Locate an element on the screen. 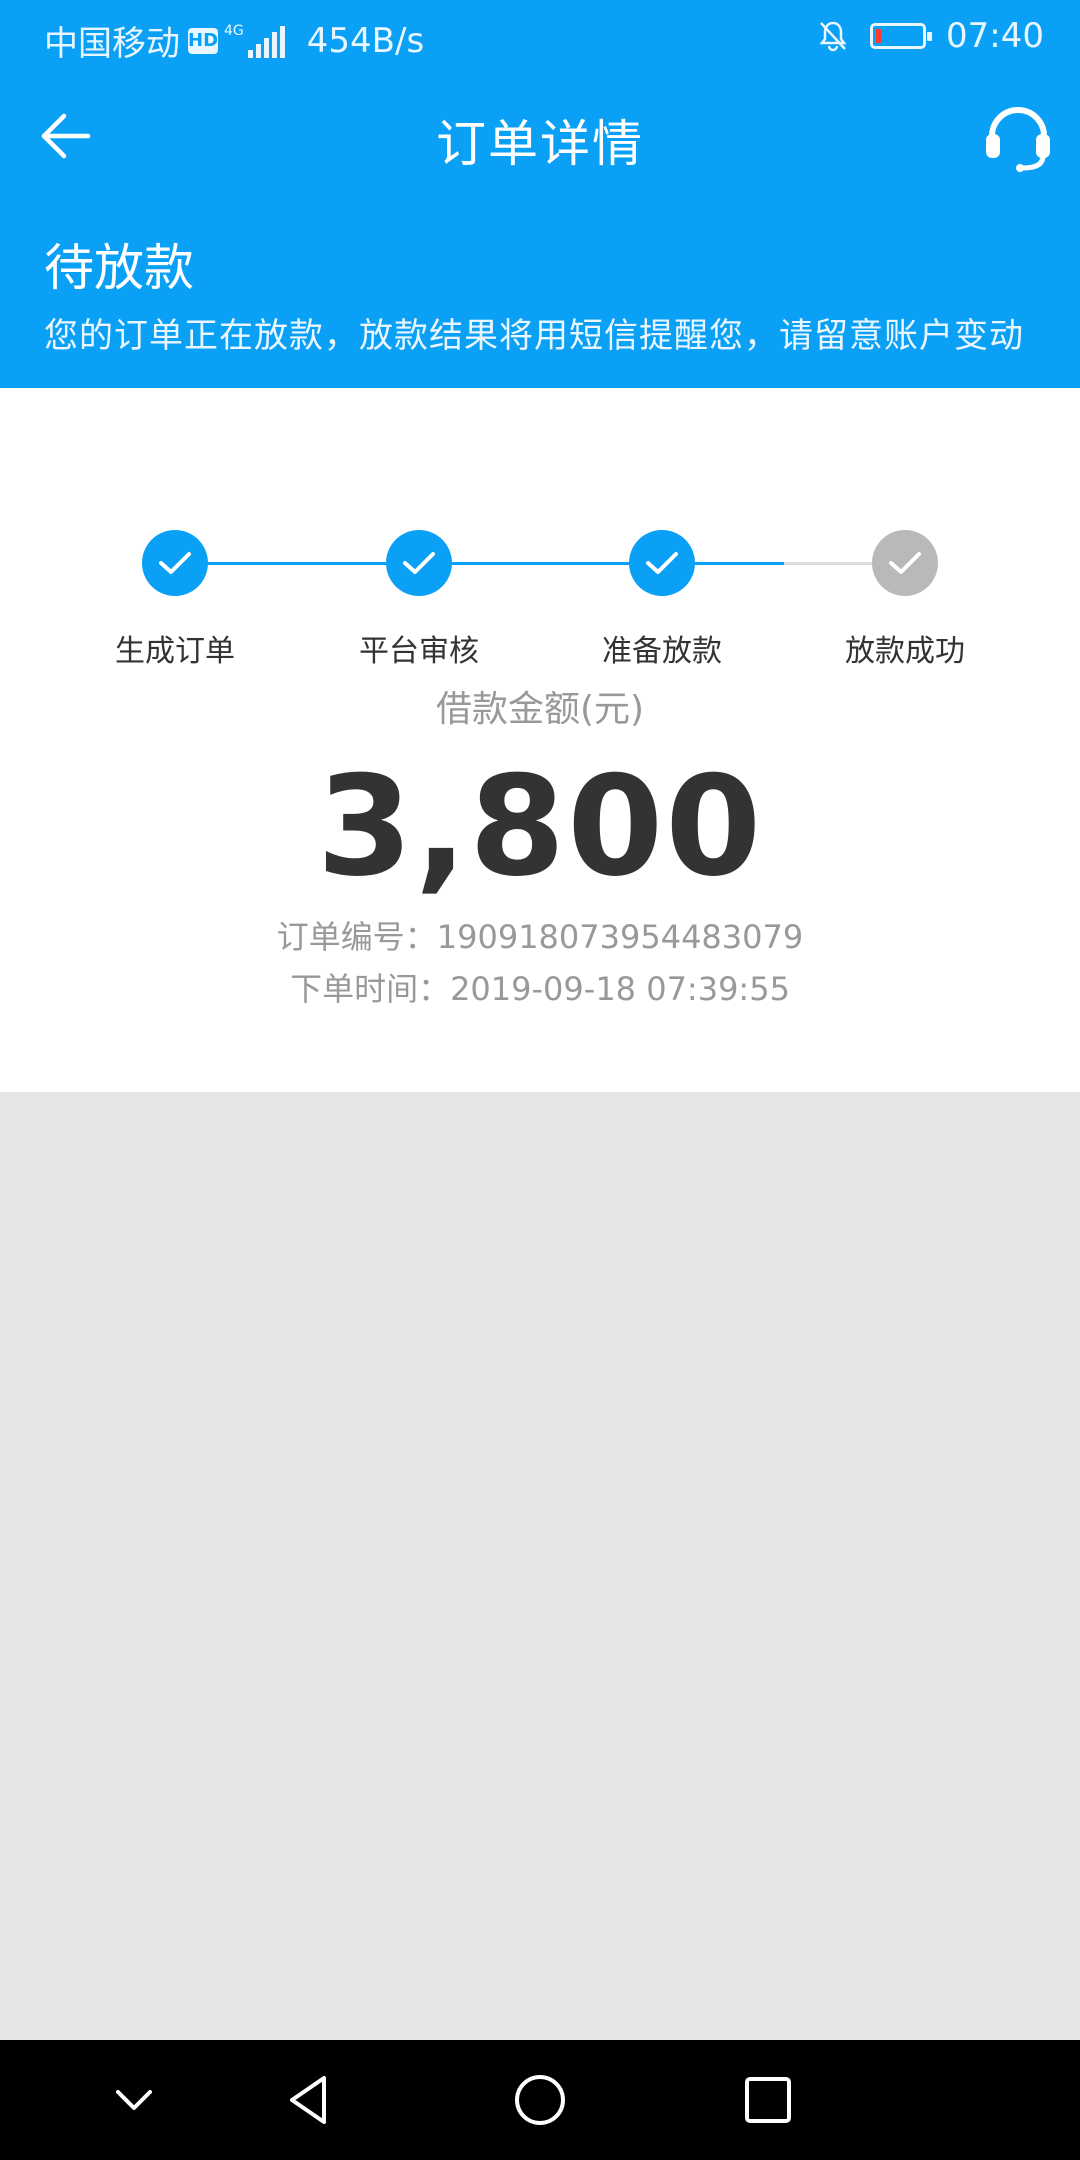 The width and height of the screenshot is (1080, 2160). app-toolbar: 订单详情 is located at coordinates (540, 136).